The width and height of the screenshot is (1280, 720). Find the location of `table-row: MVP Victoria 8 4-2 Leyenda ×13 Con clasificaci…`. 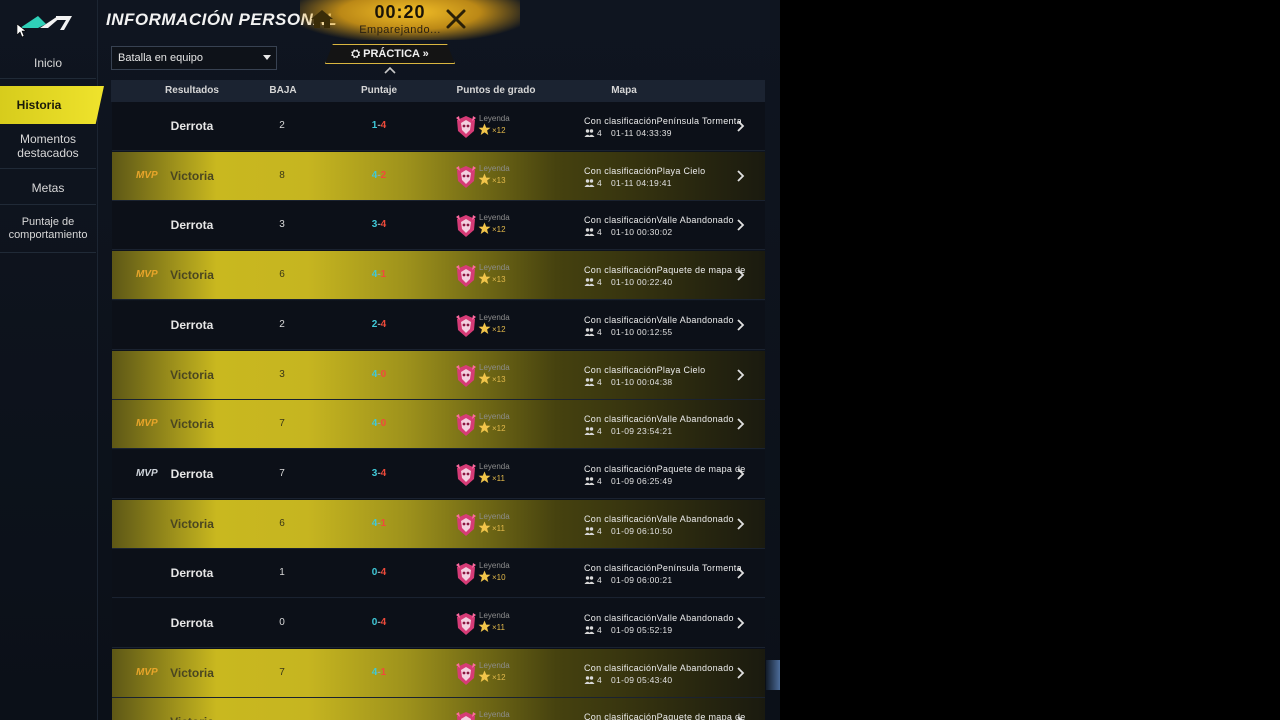

table-row: MVP Victoria 8 4-2 Leyenda ×13 Con clasificaci… is located at coordinates (438, 176).